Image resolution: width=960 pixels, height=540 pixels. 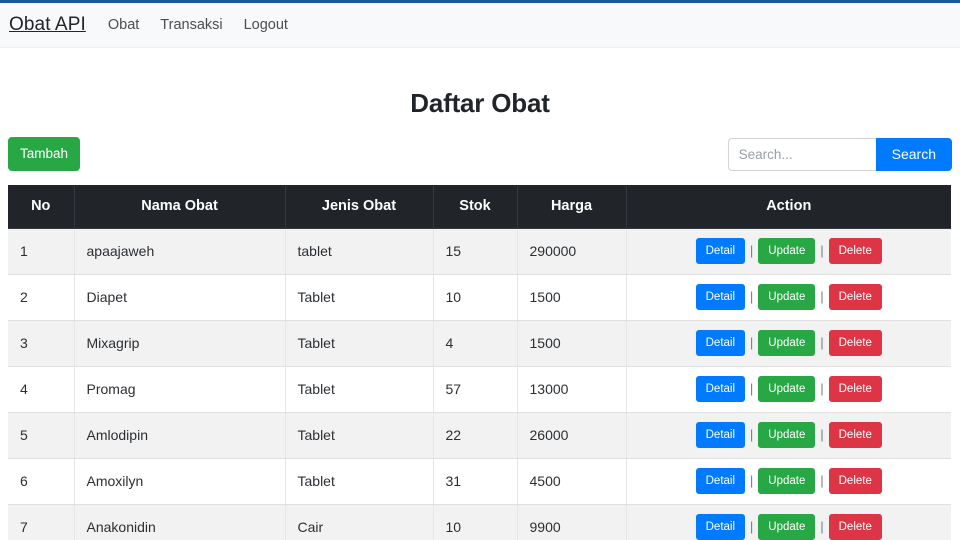 I want to click on cell-no: 6, so click(x=41, y=481).